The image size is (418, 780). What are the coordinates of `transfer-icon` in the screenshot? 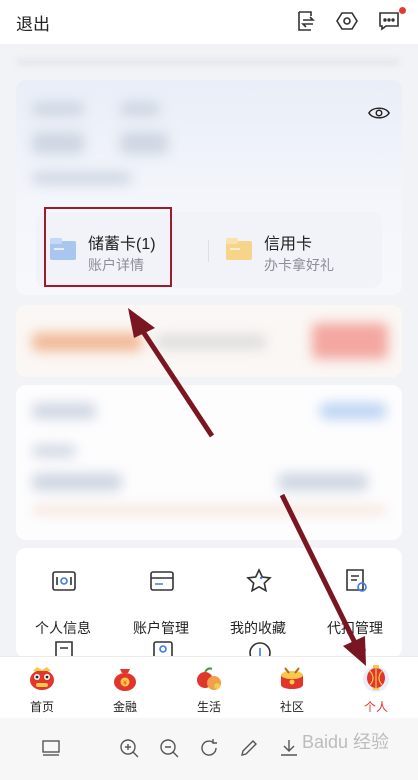 It's located at (306, 21).